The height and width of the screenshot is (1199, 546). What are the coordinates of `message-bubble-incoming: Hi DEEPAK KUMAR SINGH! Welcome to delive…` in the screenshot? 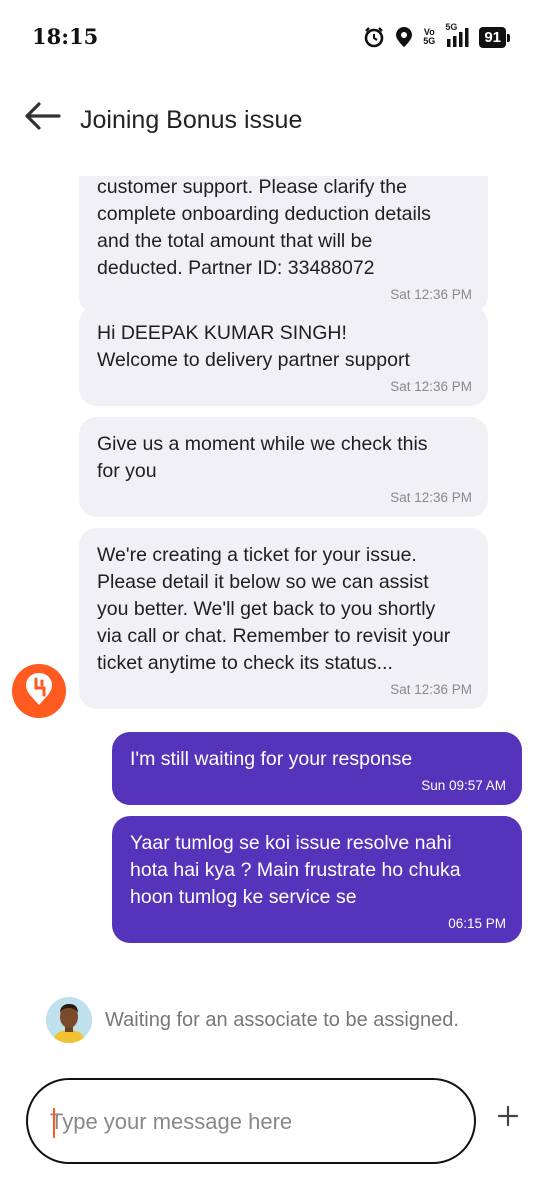 It's located at (283, 356).